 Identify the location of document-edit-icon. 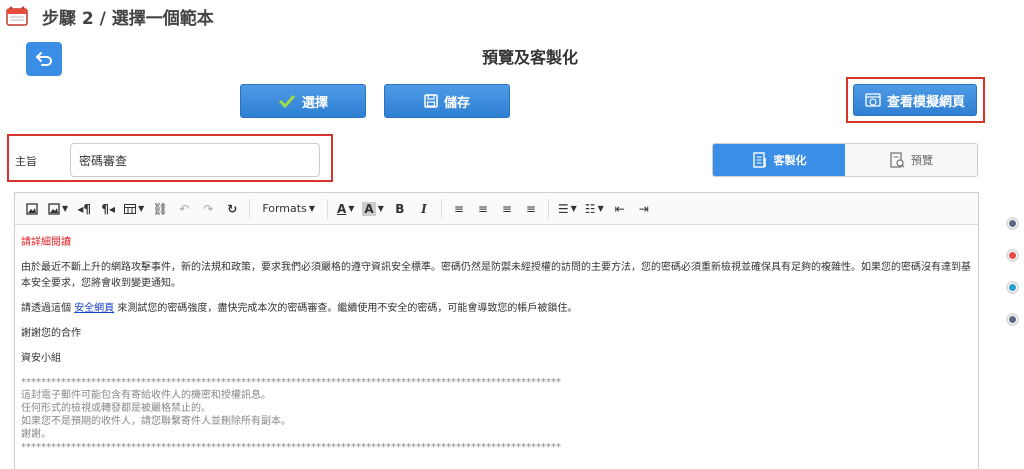
(759, 160).